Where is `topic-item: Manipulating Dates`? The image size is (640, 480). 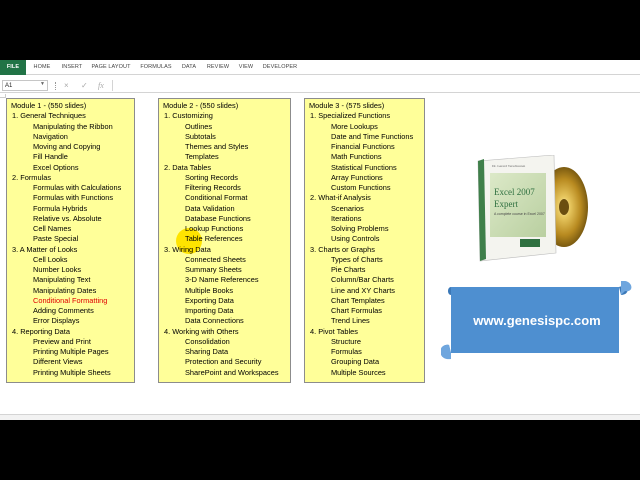
topic-item: Manipulating Dates is located at coordinates (65, 290).